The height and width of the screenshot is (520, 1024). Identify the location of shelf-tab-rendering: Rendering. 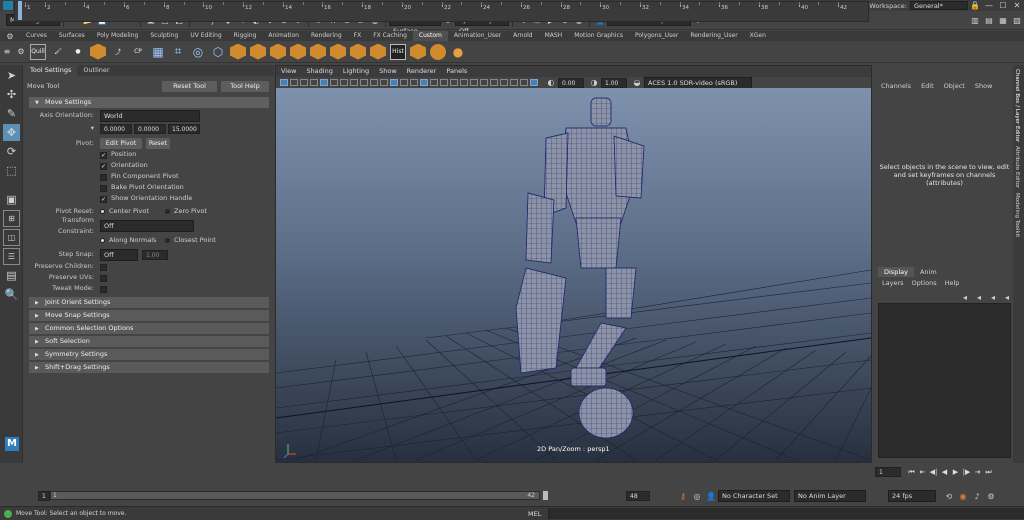
(326, 36).